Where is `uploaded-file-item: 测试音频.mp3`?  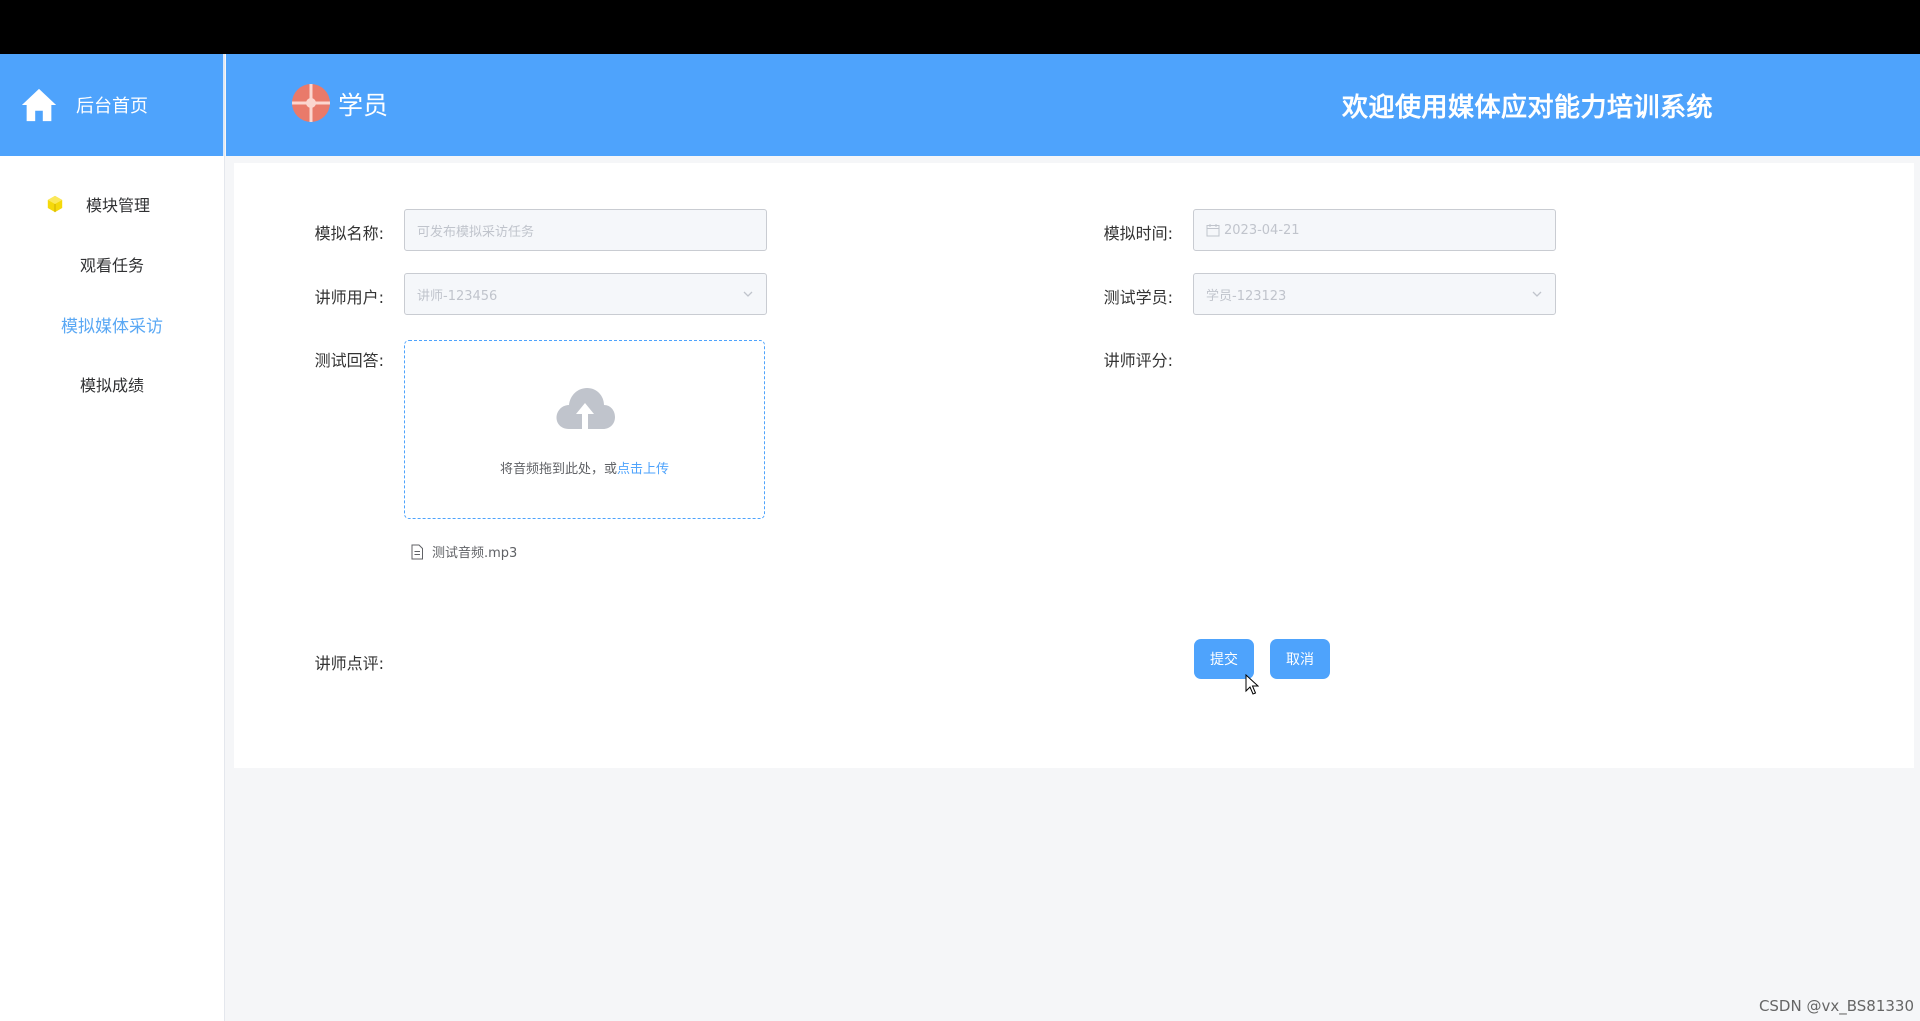
uploaded-file-item: 测试音频.mp3 is located at coordinates (463, 551).